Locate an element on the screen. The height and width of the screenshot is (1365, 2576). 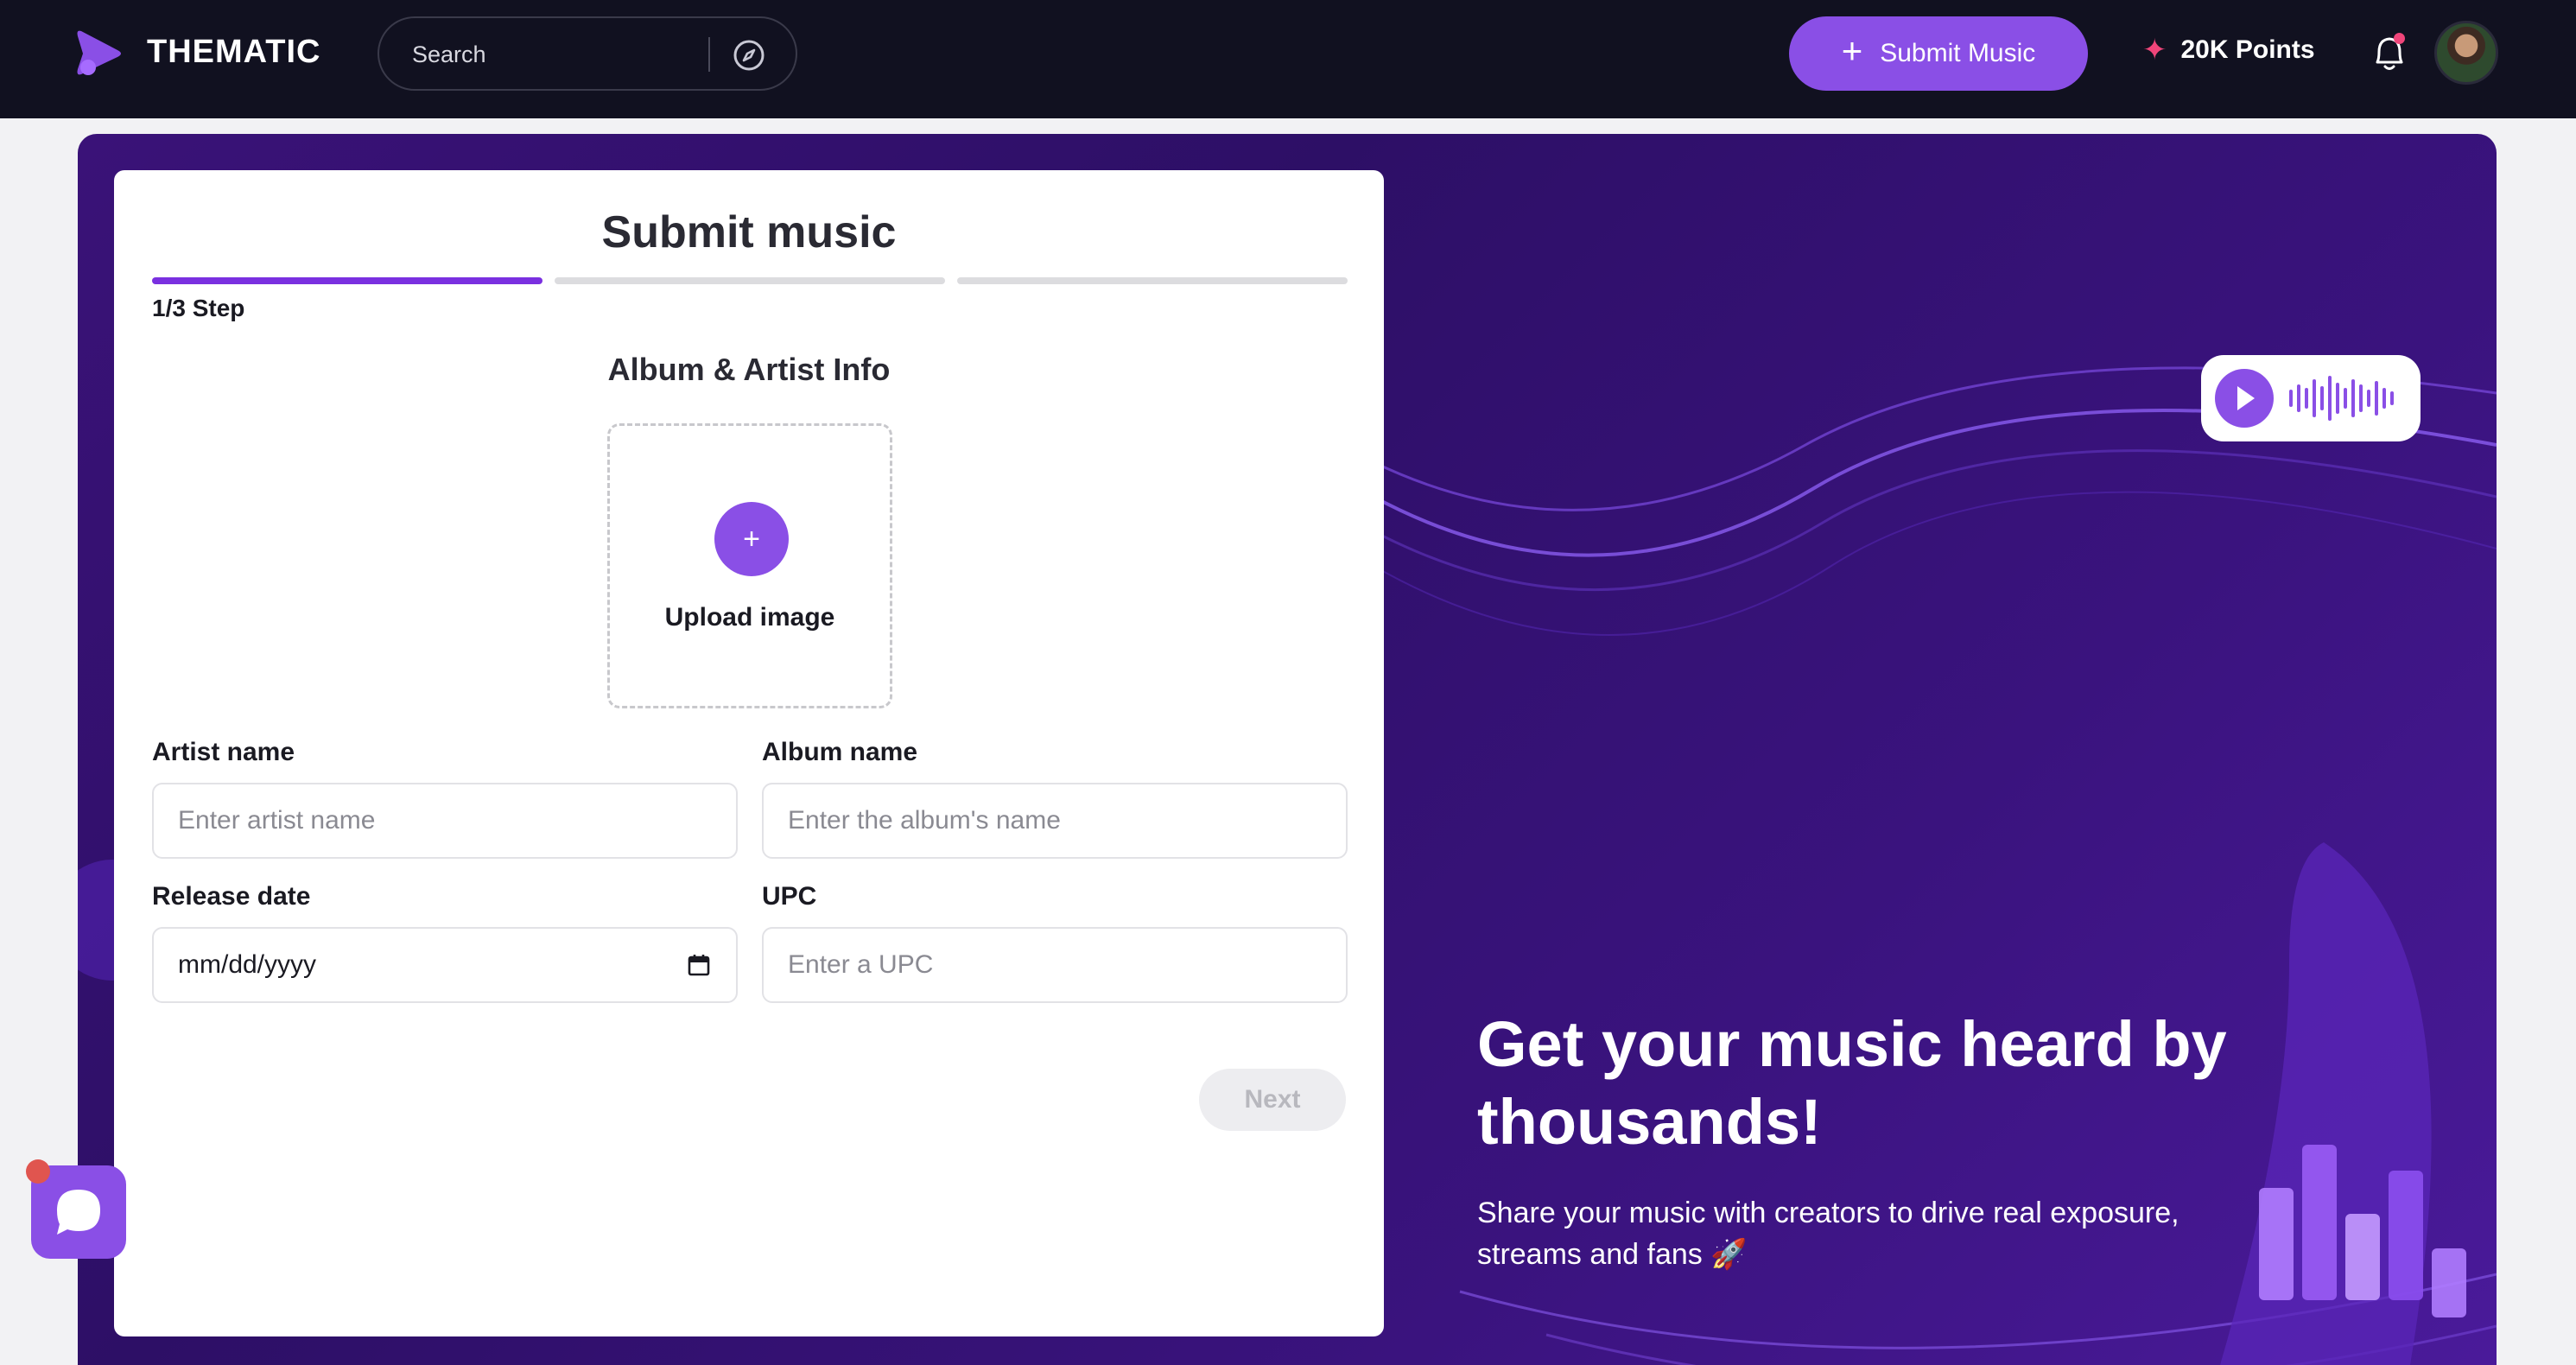
submit-music-button: + Submit Music is located at coordinates (1938, 54).